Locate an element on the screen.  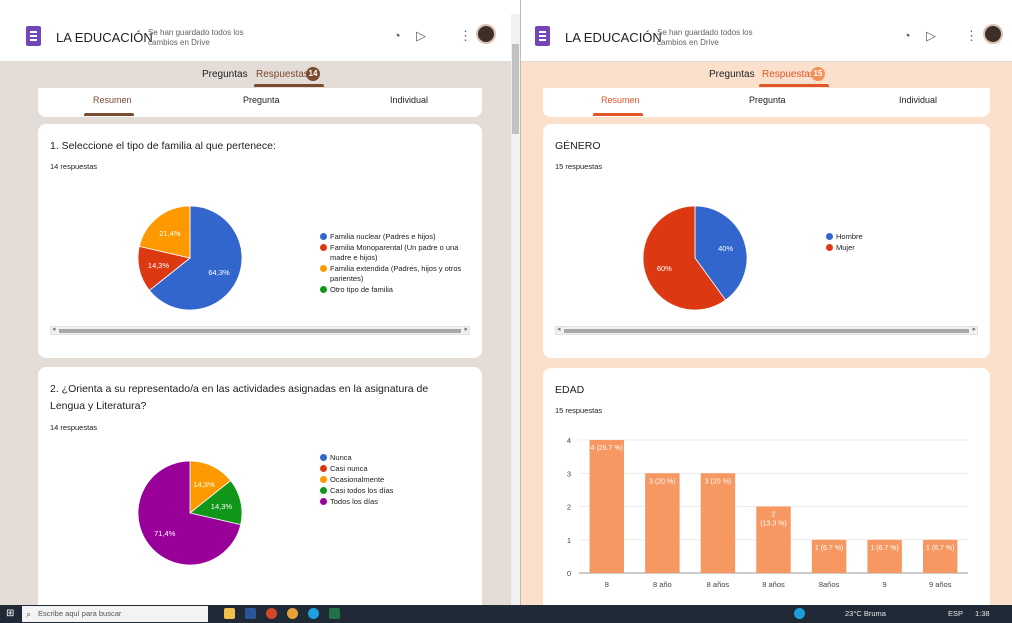
bar-data-label: 4 (26.7 %) is located at coordinates (607, 448).